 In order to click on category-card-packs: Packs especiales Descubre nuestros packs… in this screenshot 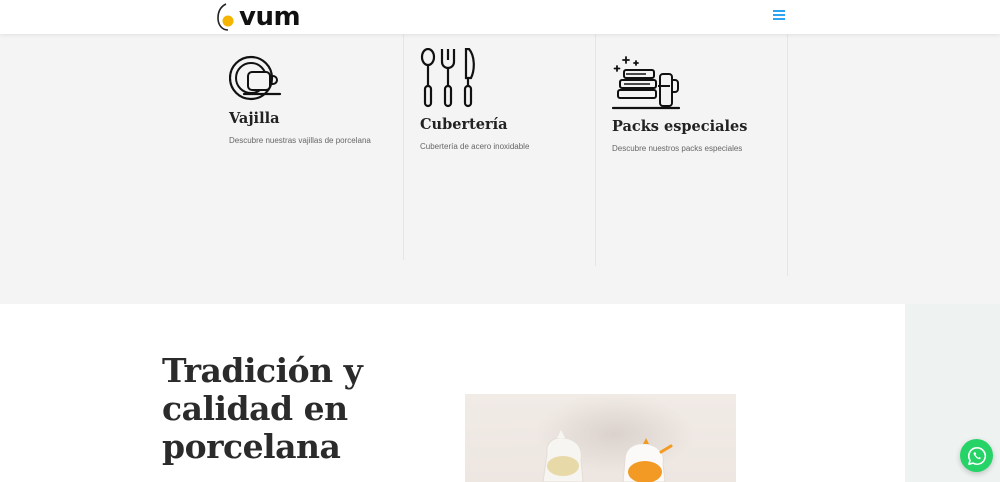, I will do `click(679, 104)`.